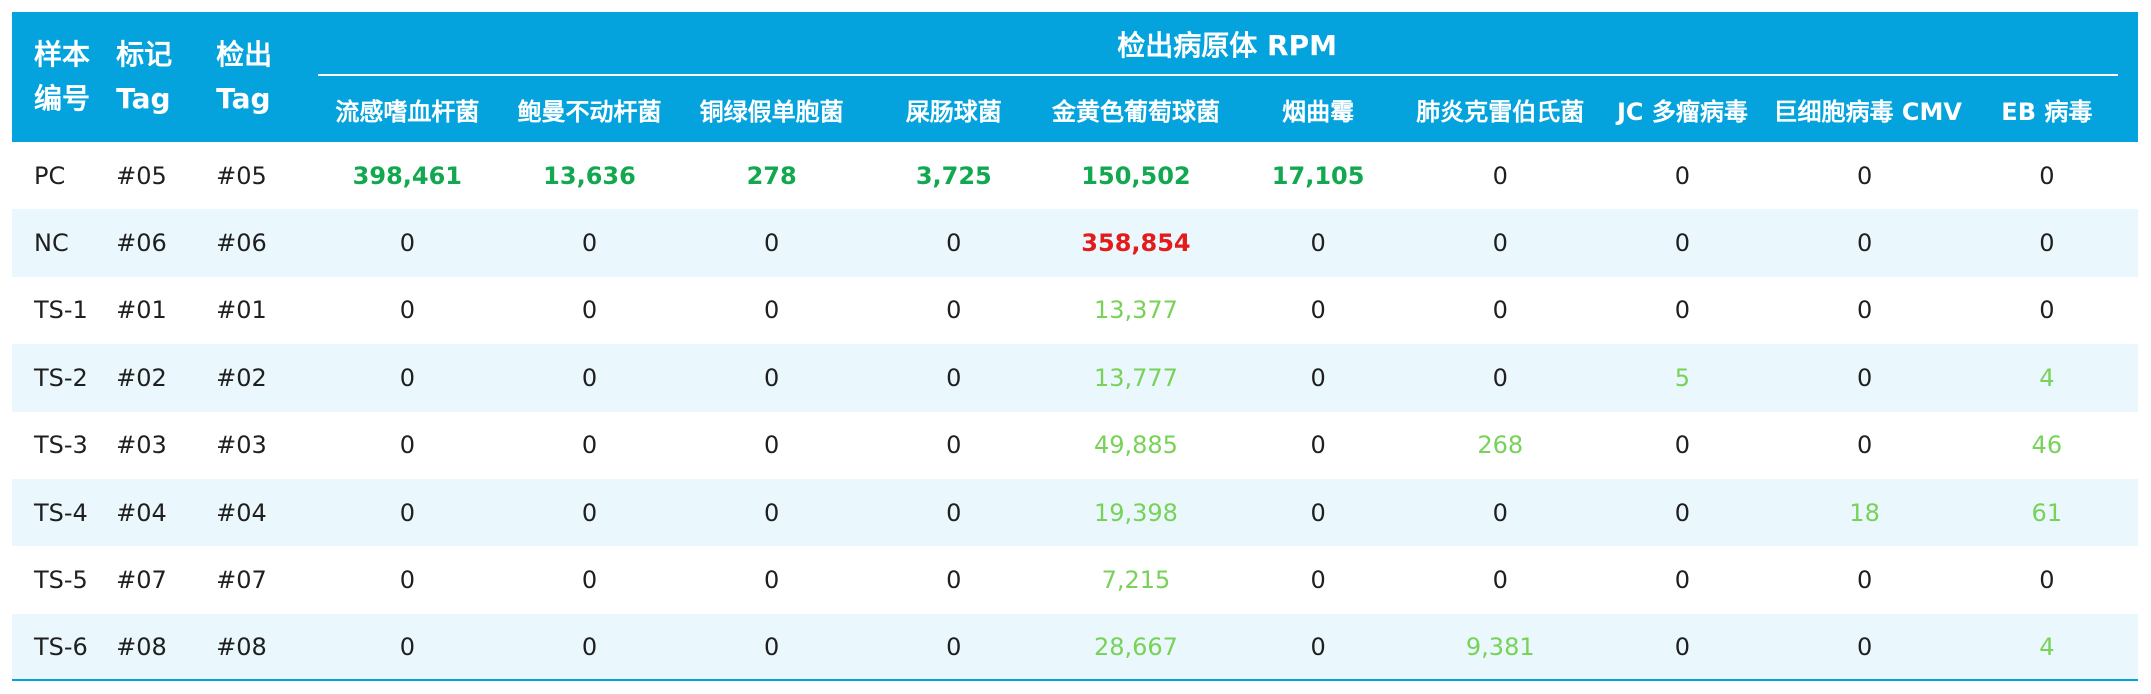  Describe the element at coordinates (266, 310) in the screenshot. I see `cell-detected-tag: #01` at that location.